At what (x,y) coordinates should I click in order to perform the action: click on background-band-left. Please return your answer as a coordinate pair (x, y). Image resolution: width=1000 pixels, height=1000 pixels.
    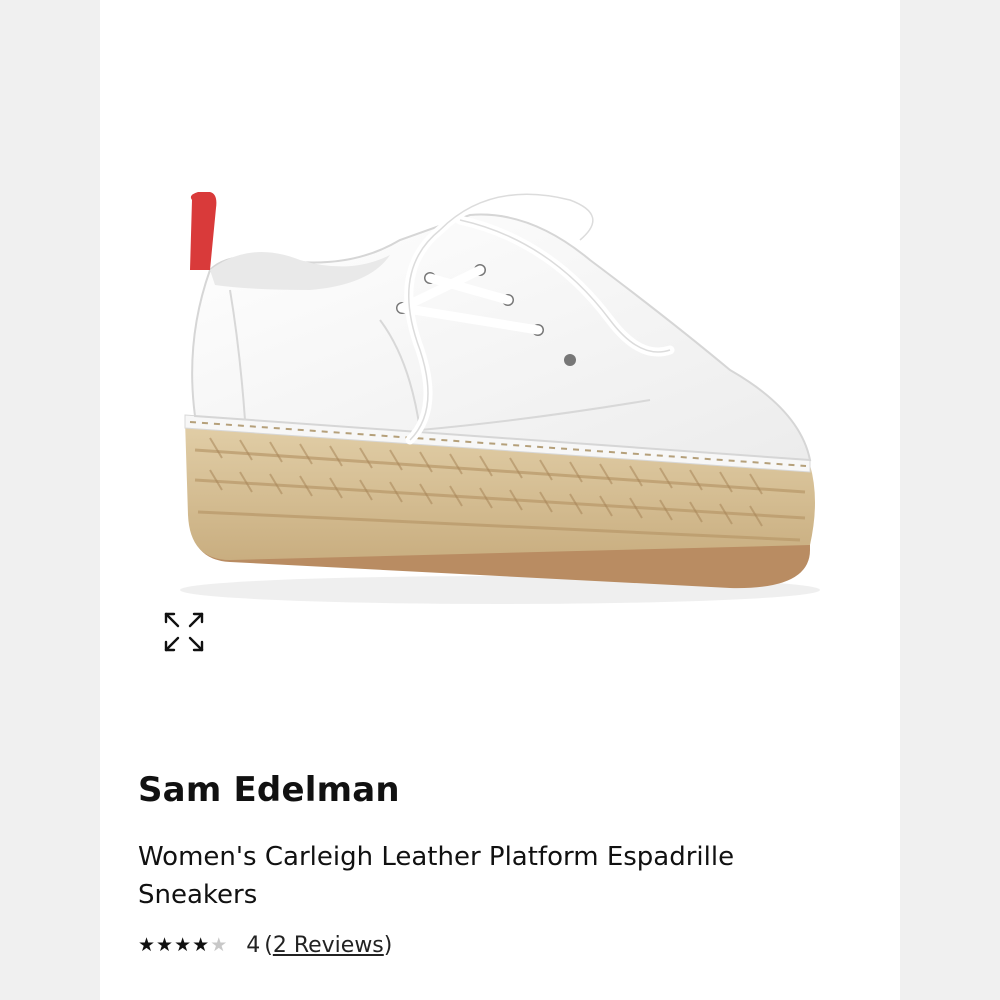
    Looking at the image, I should click on (50, 500).